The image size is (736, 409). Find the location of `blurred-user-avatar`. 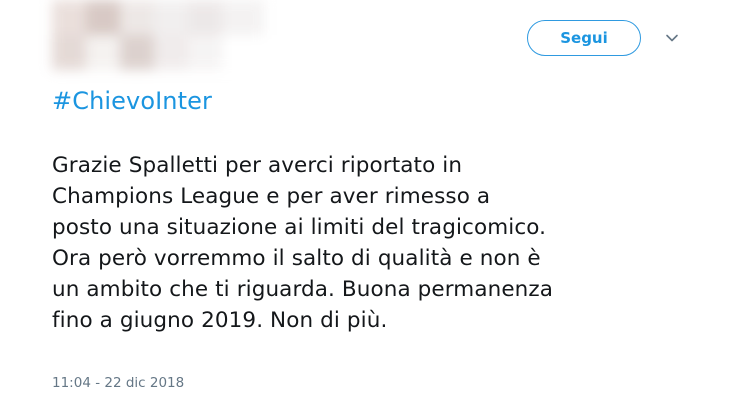

blurred-user-avatar is located at coordinates (158, 35).